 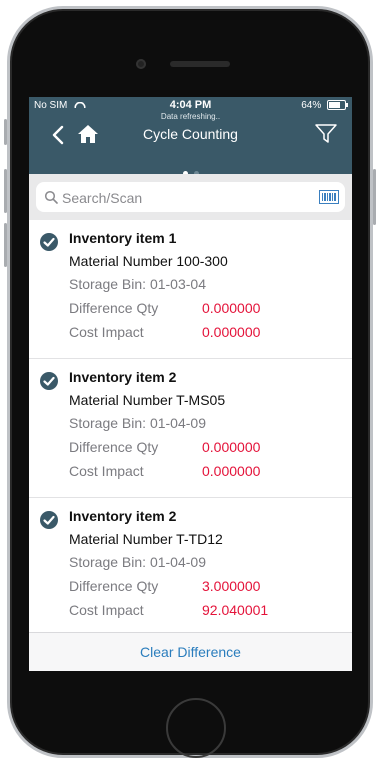 What do you see at coordinates (324, 105) in the screenshot?
I see `status-battery: 64%` at bounding box center [324, 105].